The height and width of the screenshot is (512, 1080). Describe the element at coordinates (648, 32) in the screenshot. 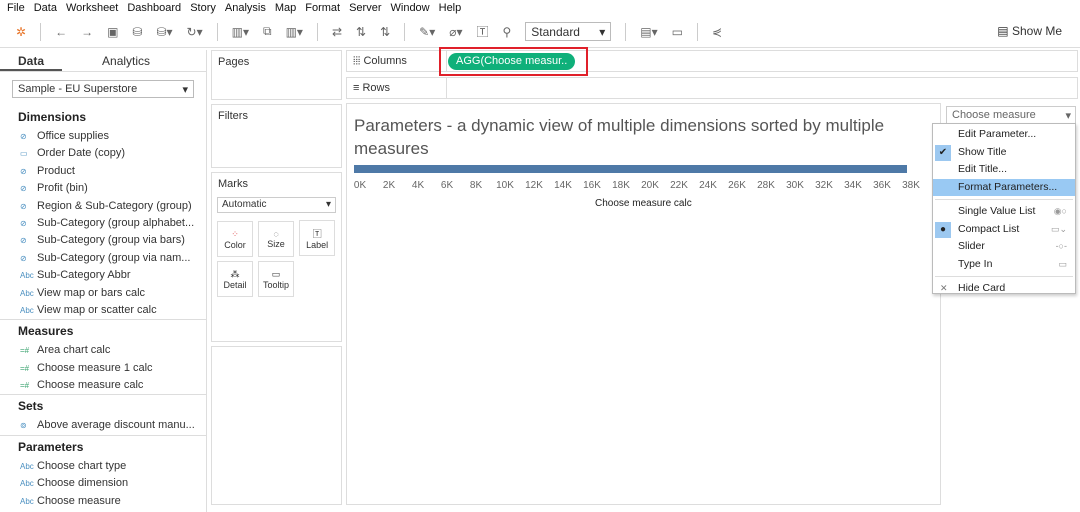

I see `show-cards-icon: ▤▾` at that location.